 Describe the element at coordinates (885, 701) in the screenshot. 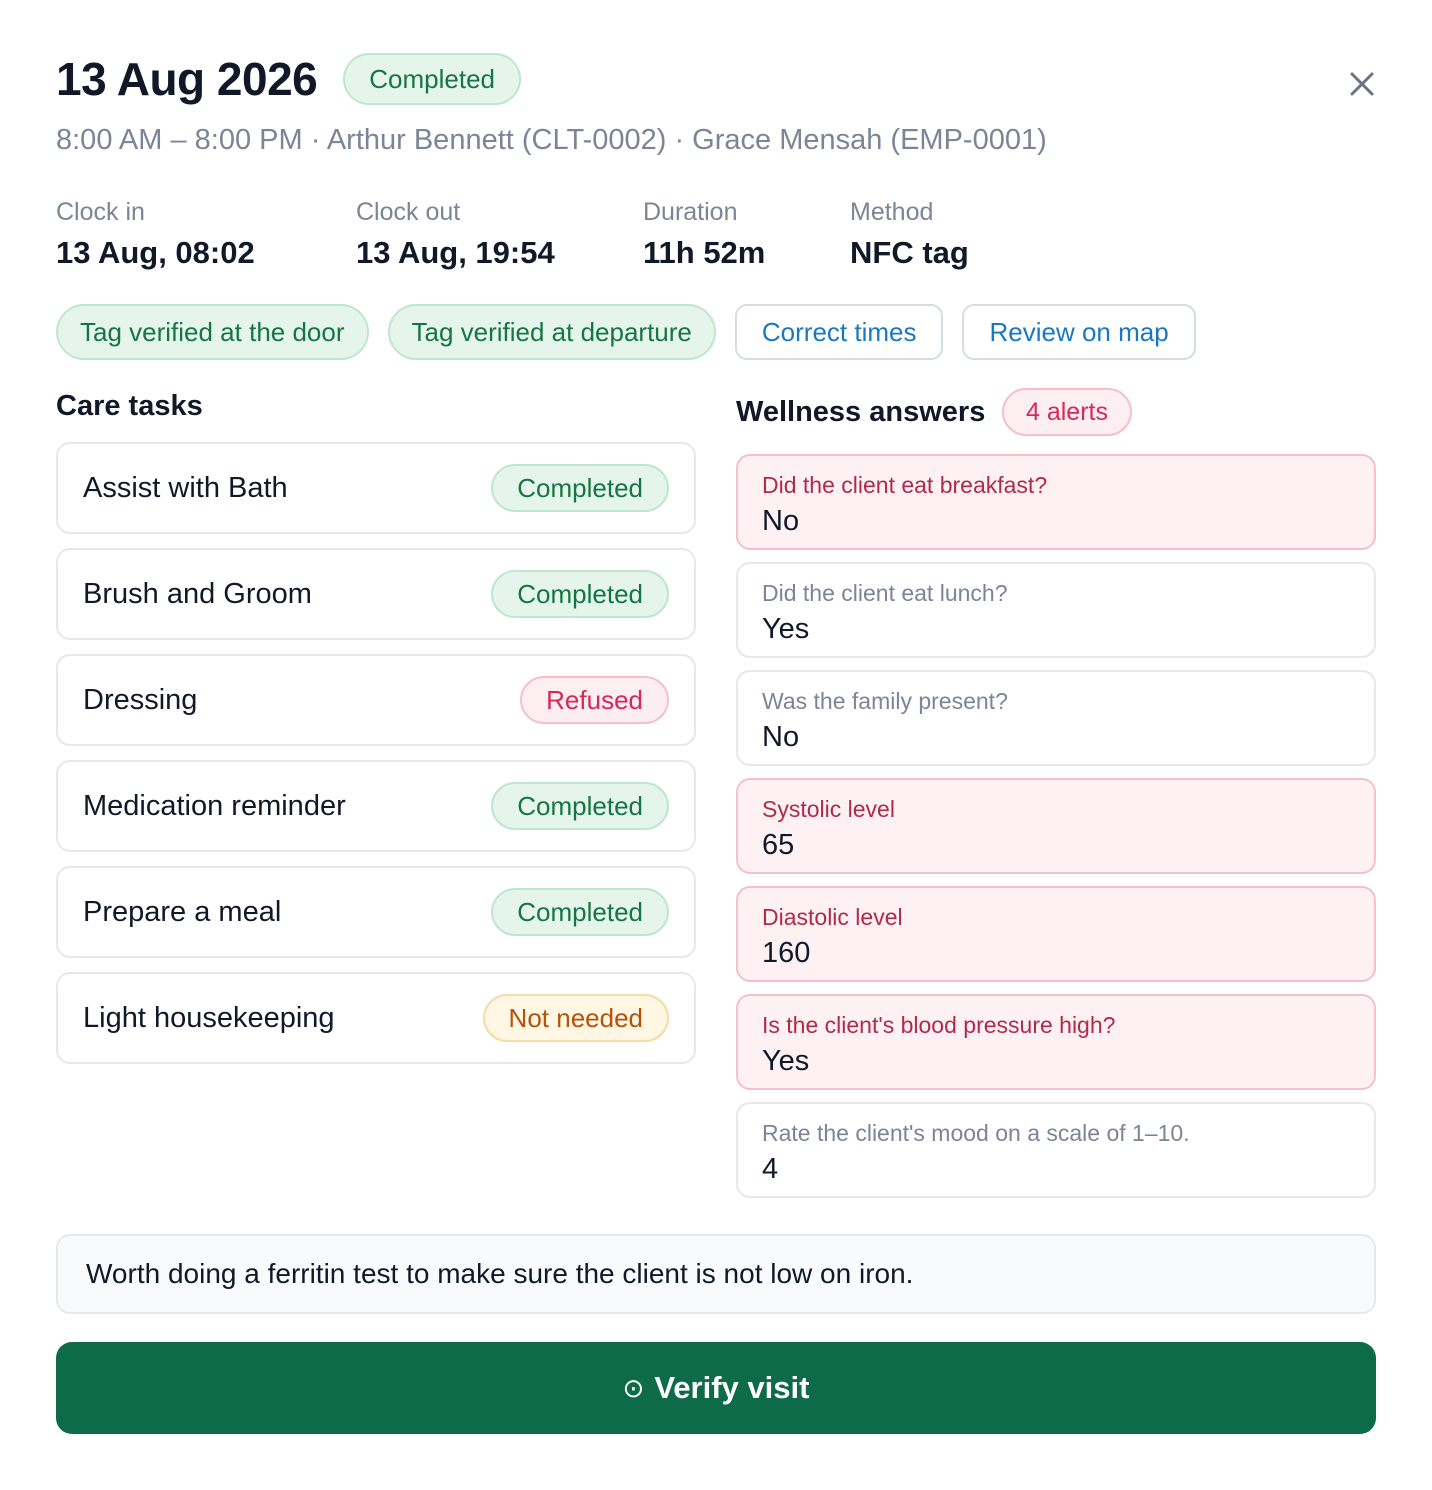

I see `wellness-question: Was the family present?` at that location.